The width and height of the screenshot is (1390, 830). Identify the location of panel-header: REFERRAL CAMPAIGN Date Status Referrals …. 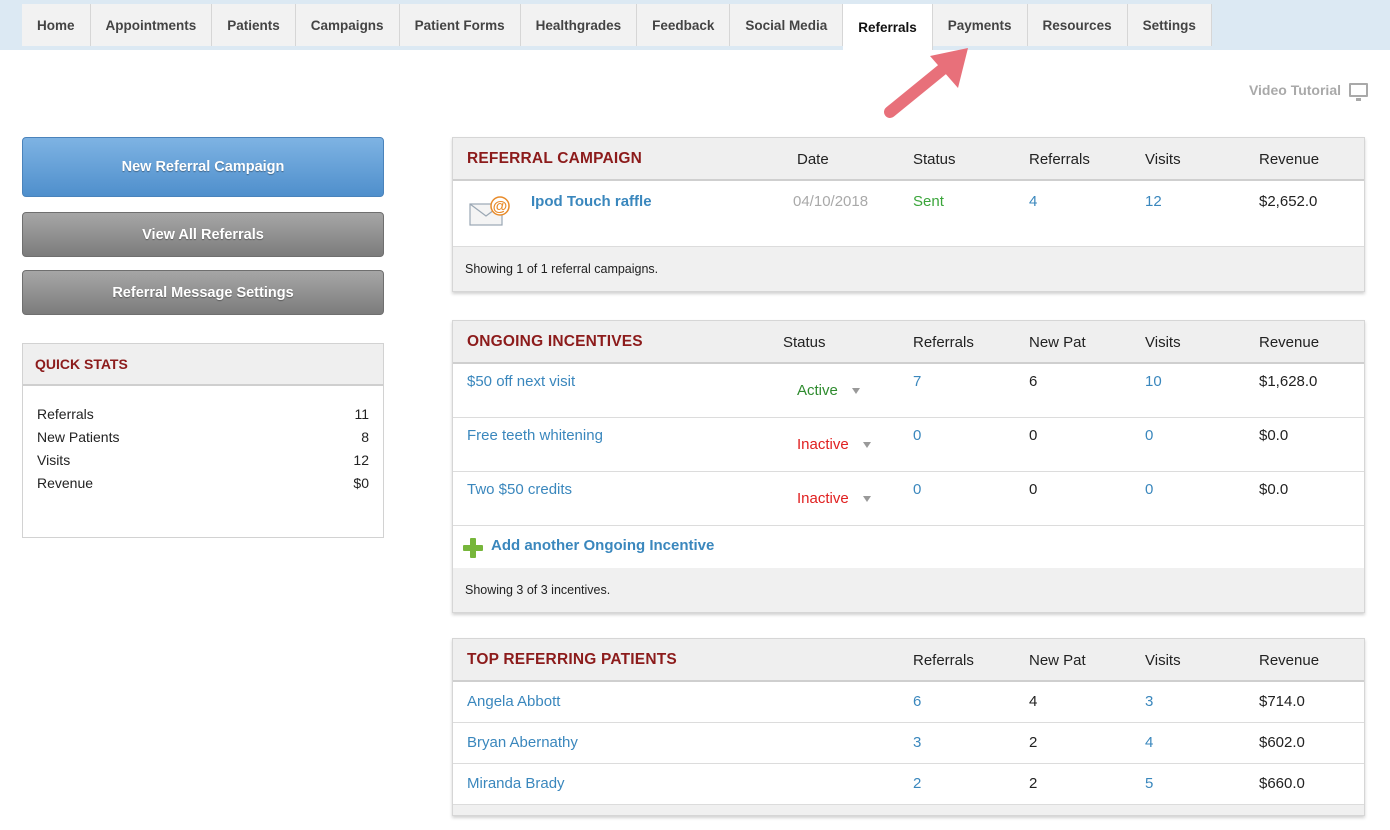
(908, 159).